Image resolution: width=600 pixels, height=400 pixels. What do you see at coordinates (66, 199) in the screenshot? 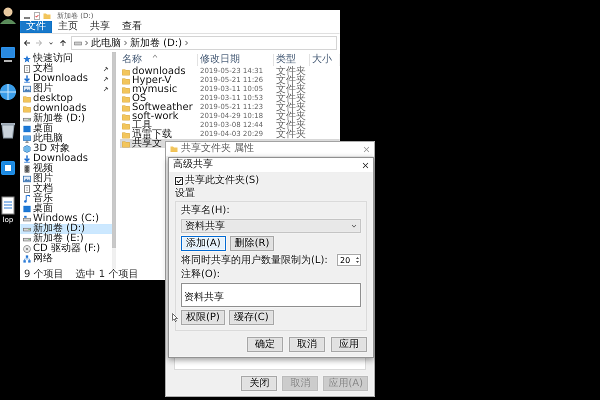
I see `nav-item: 音乐` at bounding box center [66, 199].